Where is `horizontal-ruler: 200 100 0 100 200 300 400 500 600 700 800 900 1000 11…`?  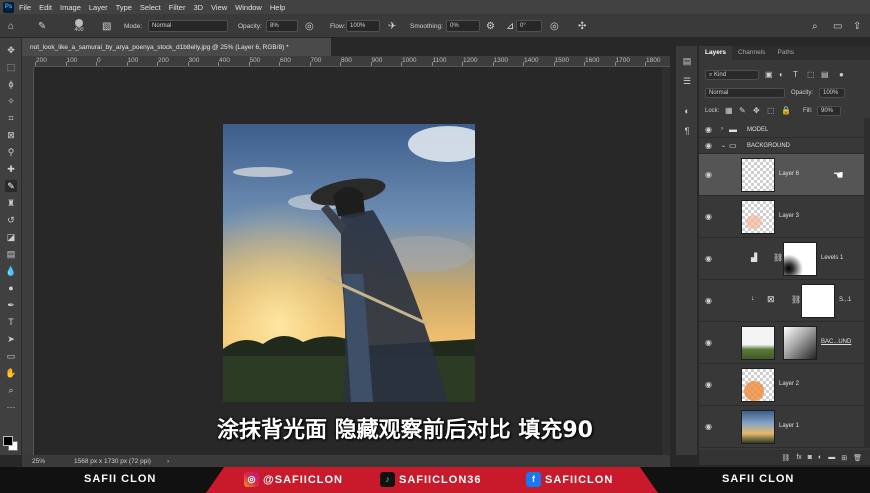 horizontal-ruler: 200 100 0 100 200 300 400 500 600 700 800 900 1000 11… is located at coordinates (352, 61).